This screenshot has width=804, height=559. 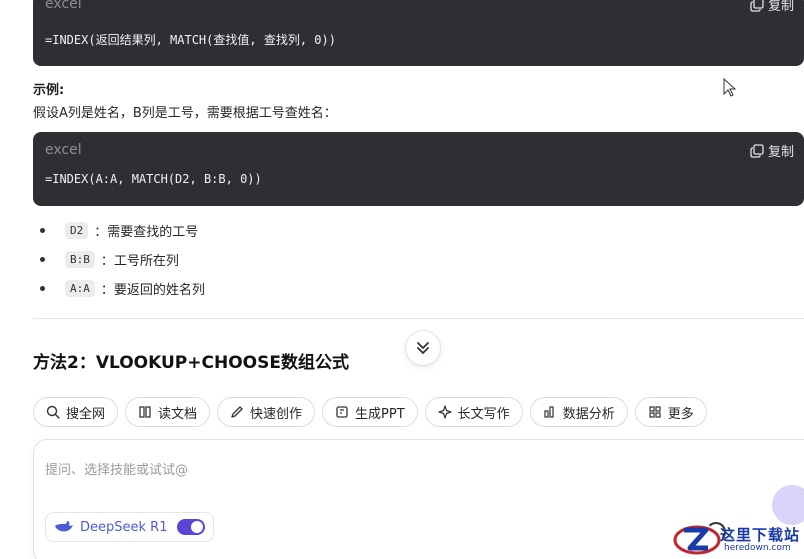 I want to click on inline-code: D2, so click(x=77, y=230).